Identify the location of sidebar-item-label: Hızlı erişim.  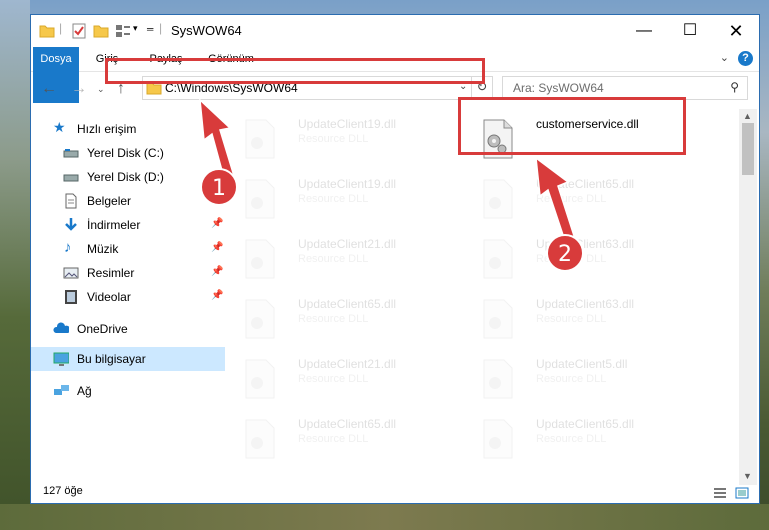
(107, 129).